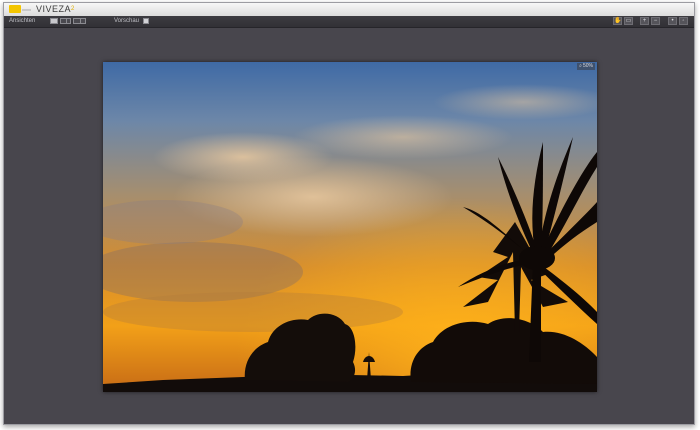  I want to click on zoom-indicator: ⌕50%, so click(586, 66).